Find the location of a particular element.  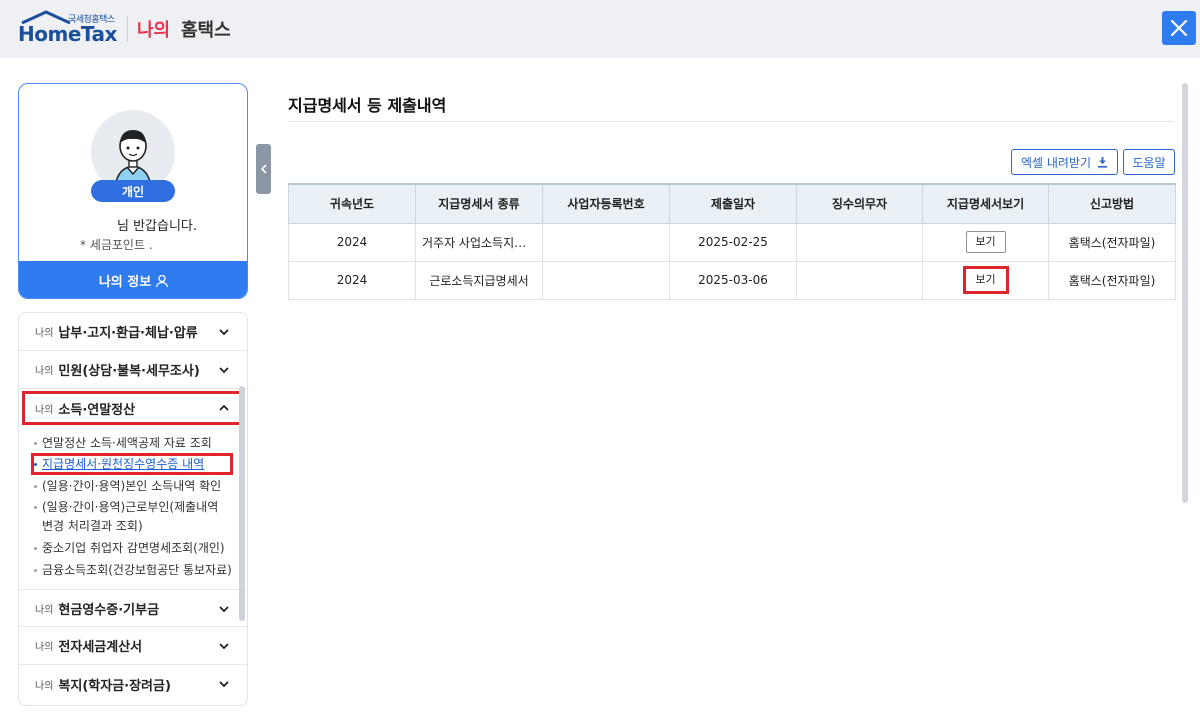

cell-date: 2025-02-25 is located at coordinates (733, 242).